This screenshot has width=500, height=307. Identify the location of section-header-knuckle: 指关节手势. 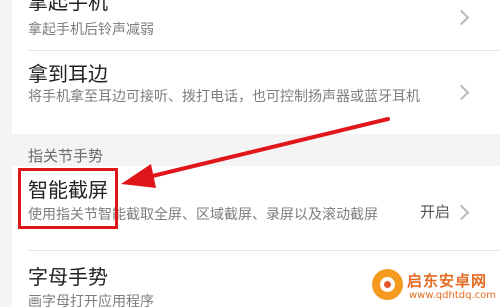
(66, 156).